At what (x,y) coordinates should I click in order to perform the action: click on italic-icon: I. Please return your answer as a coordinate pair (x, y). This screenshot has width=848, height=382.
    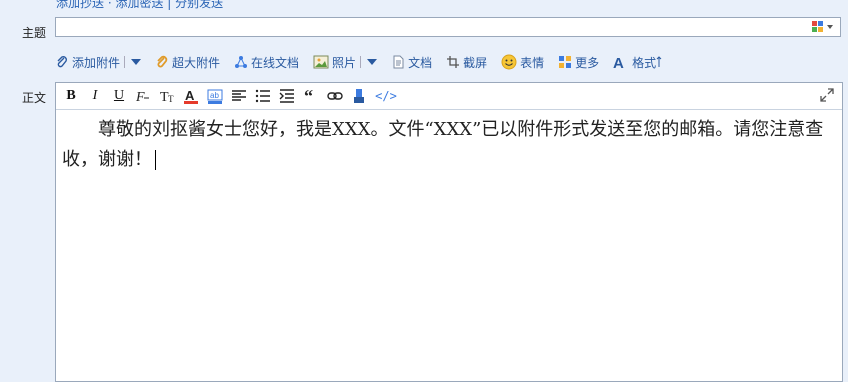
    Looking at the image, I should click on (95, 96).